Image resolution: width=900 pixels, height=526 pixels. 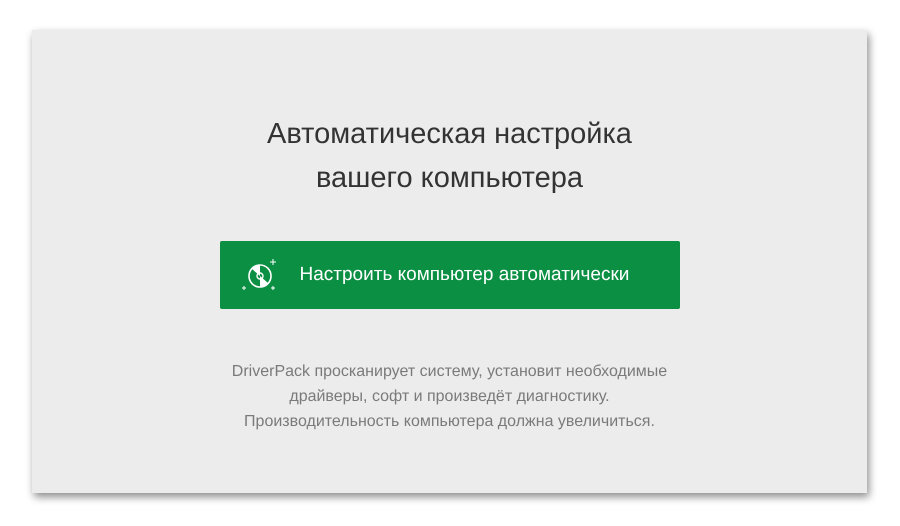 I want to click on auto-setup-button: Настроить компьютер автоматически, so click(x=450, y=275).